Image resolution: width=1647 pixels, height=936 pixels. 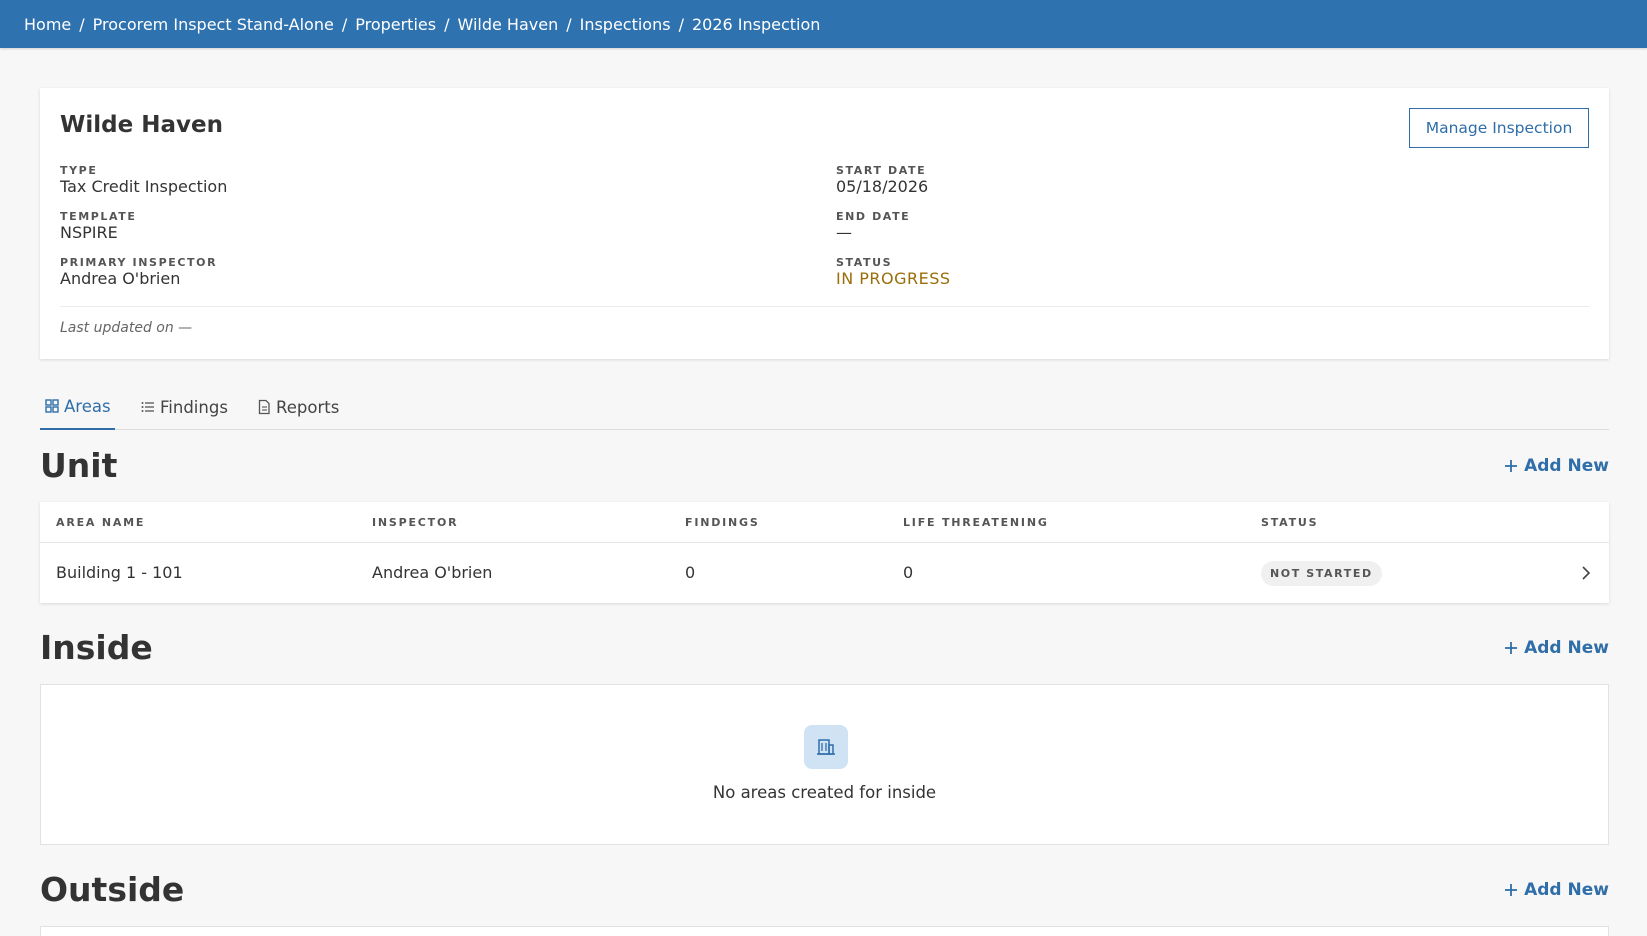 What do you see at coordinates (1566, 648) in the screenshot?
I see `add-new-inside-label: Add New` at bounding box center [1566, 648].